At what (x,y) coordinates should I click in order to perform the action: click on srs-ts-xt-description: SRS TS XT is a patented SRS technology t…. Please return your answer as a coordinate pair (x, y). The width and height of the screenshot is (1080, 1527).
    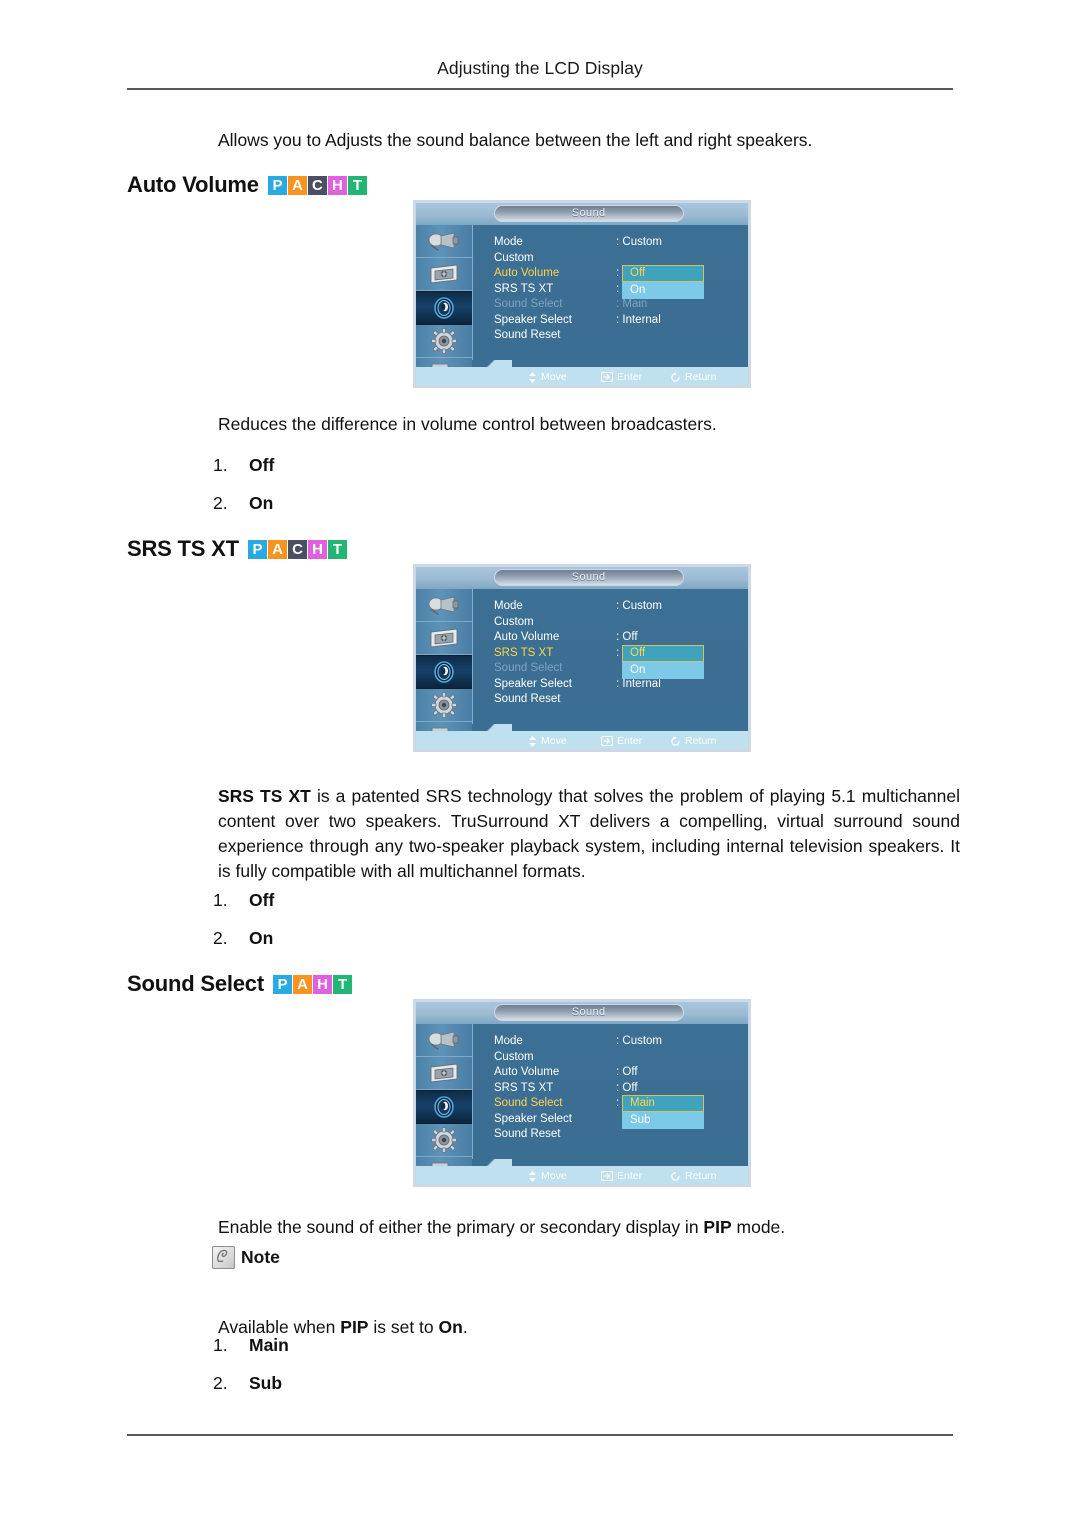
    Looking at the image, I should click on (589, 834).